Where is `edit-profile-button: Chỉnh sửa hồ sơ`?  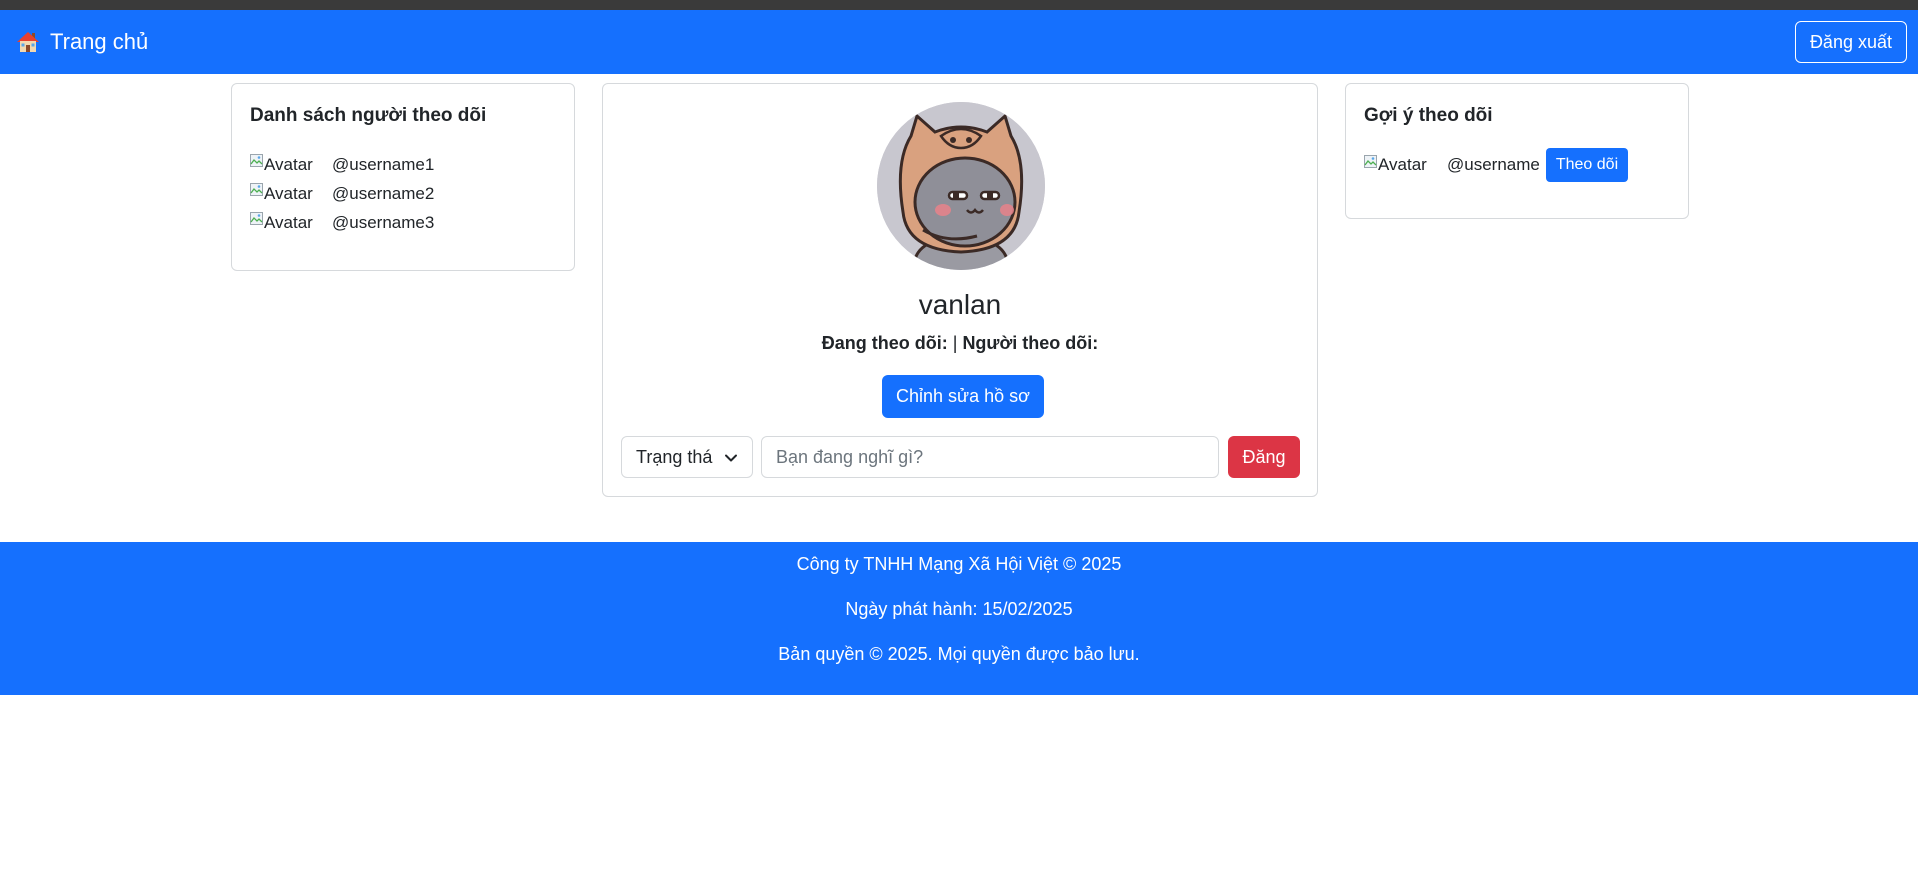 edit-profile-button: Chỉnh sửa hồ sơ is located at coordinates (963, 396).